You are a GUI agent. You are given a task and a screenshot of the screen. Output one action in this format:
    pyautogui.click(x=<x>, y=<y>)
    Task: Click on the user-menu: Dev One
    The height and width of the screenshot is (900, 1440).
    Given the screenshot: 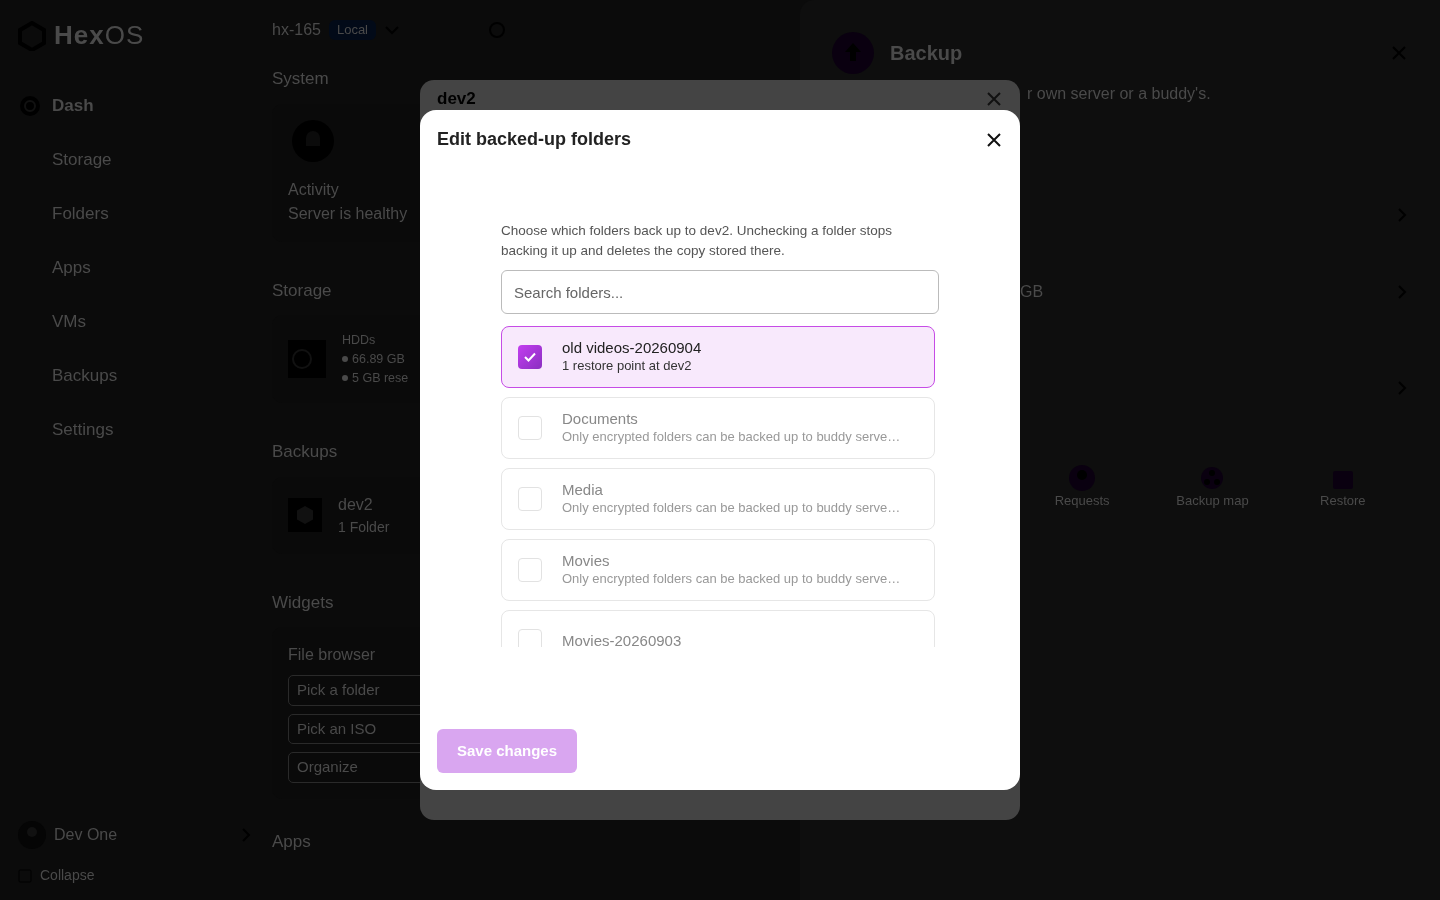 What is the action you would take?
    pyautogui.click(x=135, y=835)
    